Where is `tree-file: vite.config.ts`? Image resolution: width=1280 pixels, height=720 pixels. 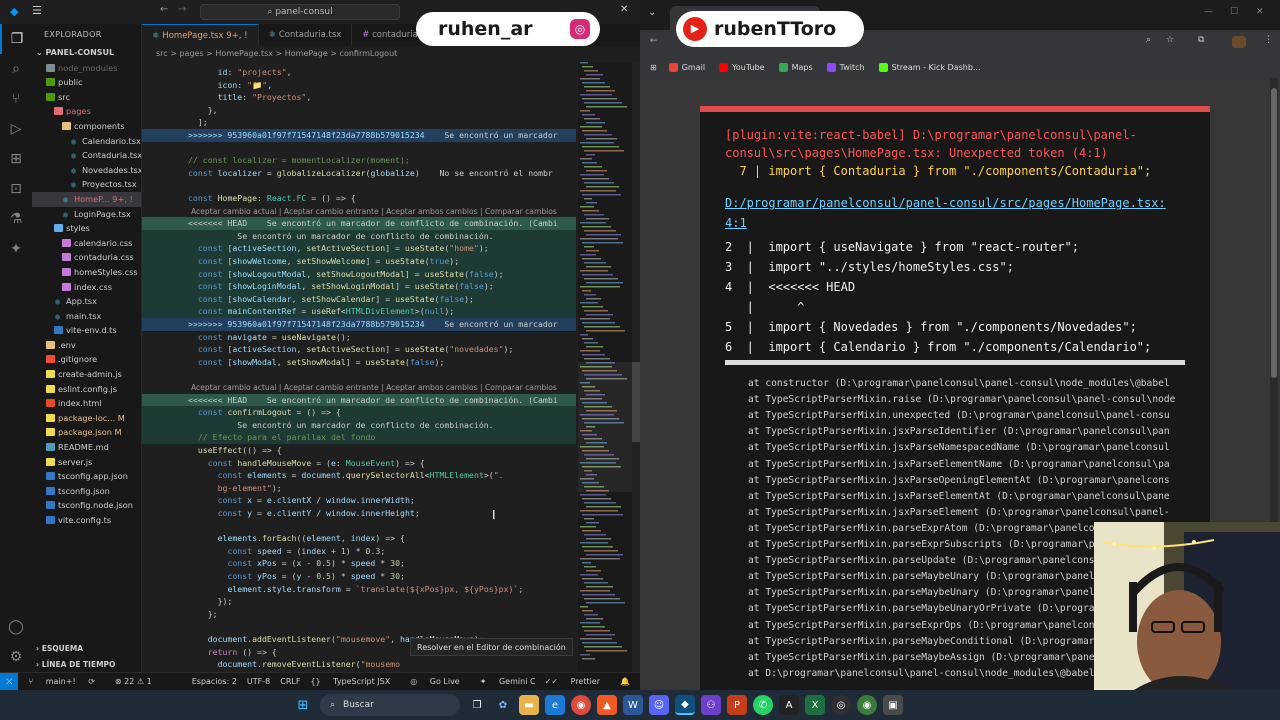
tree-file: vite.config.ts is located at coordinates (86, 520).